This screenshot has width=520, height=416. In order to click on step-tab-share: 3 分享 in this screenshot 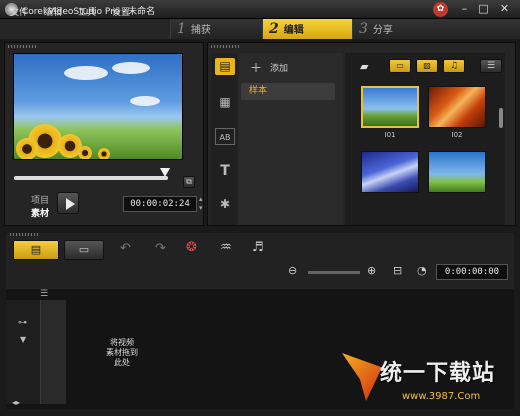, I will do `click(436, 29)`.